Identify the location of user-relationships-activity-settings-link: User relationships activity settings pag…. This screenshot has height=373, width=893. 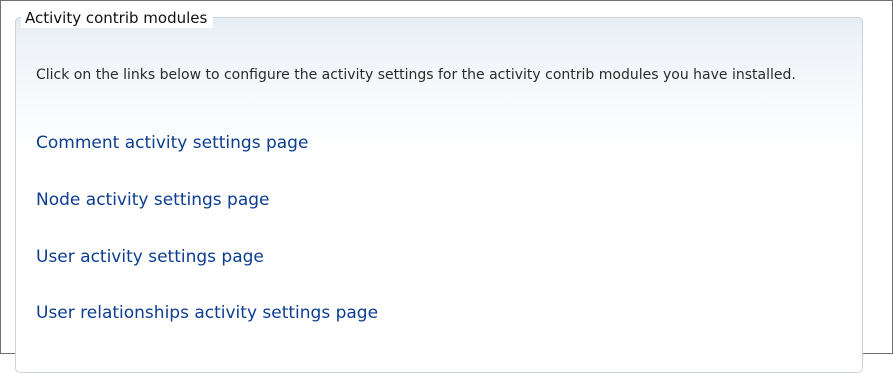
(207, 313).